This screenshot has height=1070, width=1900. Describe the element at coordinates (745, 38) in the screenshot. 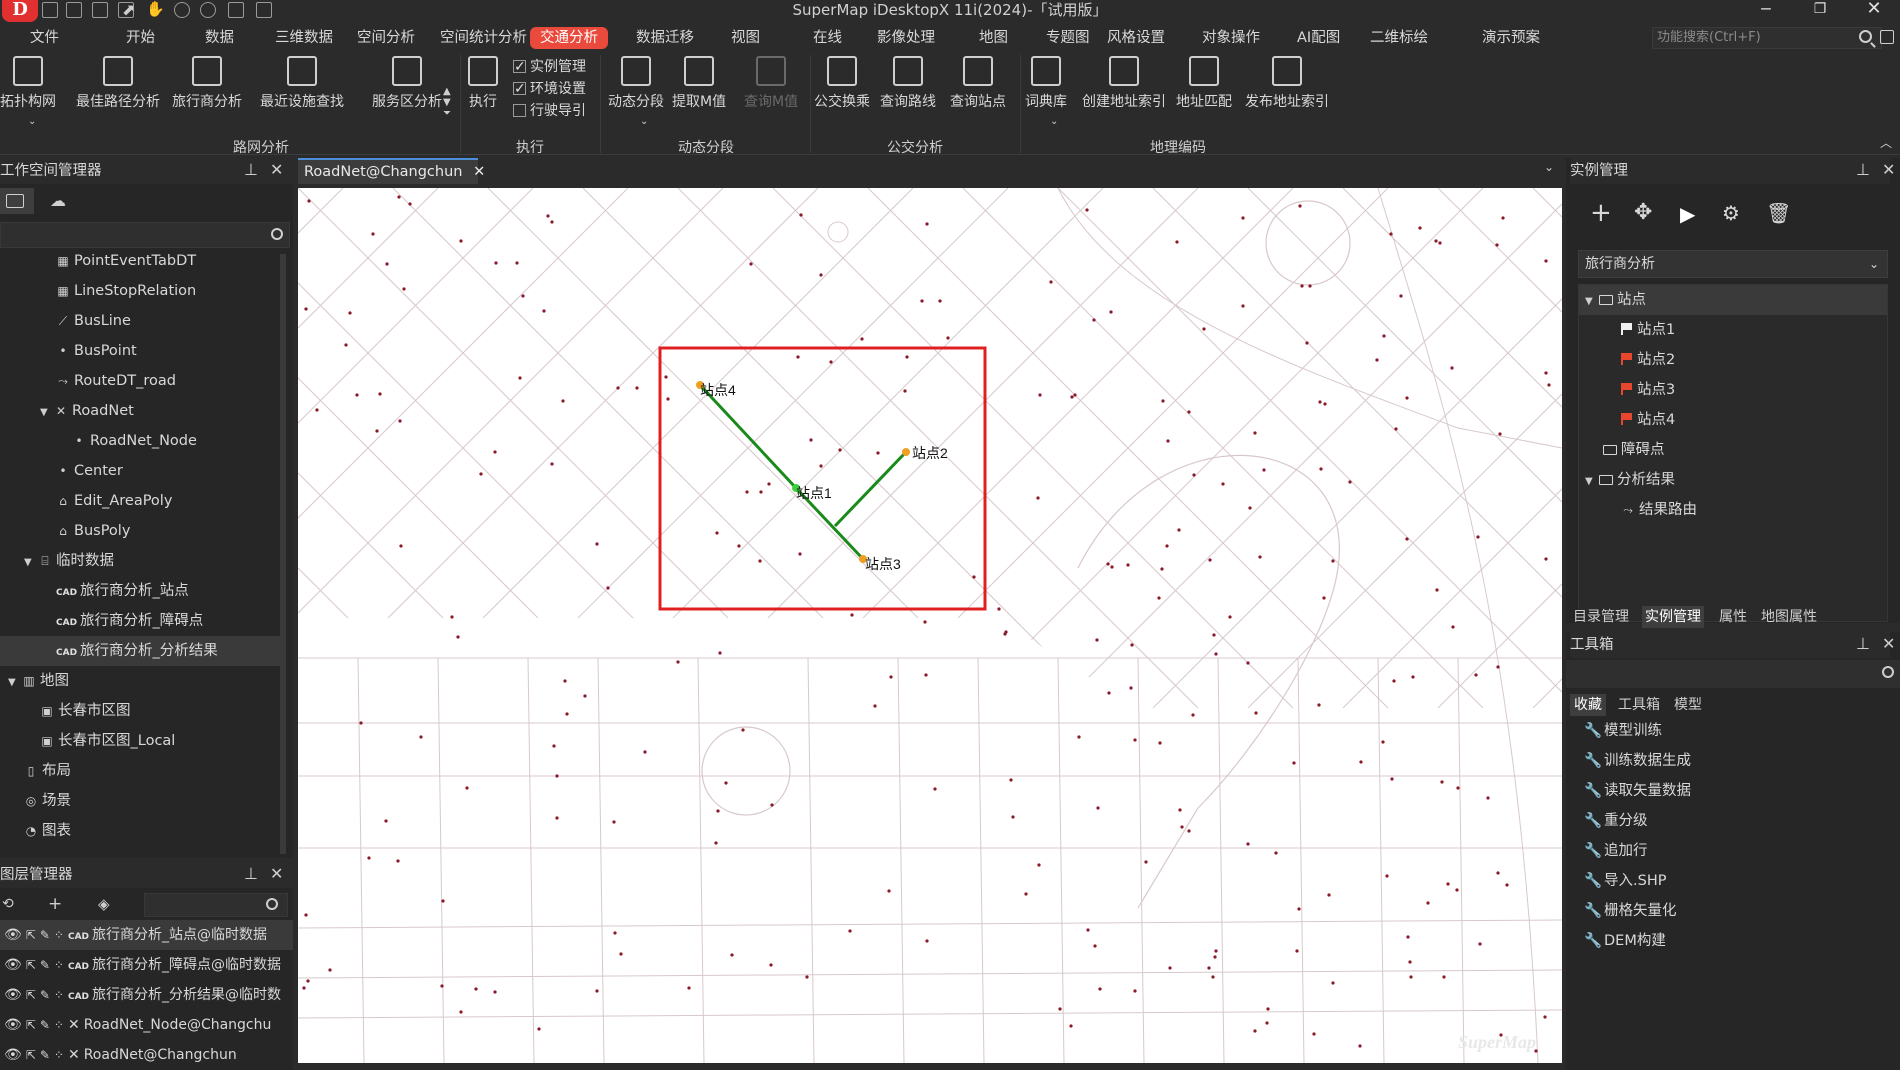

I see `menu-item: 视图` at that location.